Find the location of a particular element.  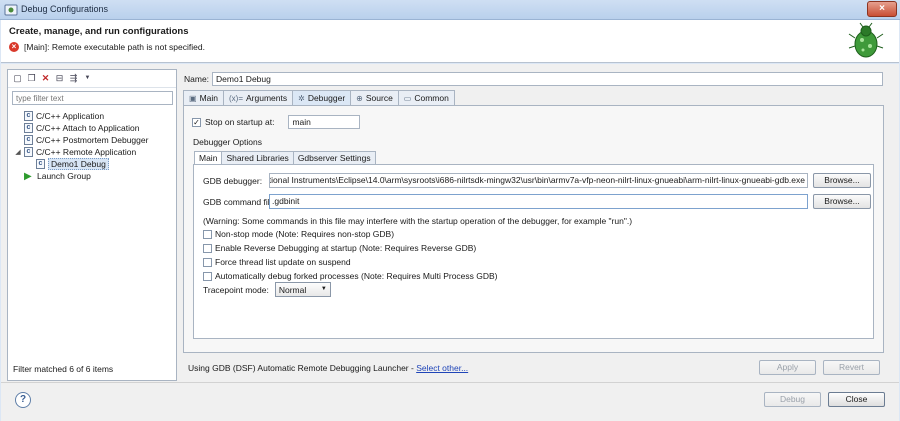

tree-item-c-attach: c C/C++ Attach to Application is located at coordinates (92, 128).